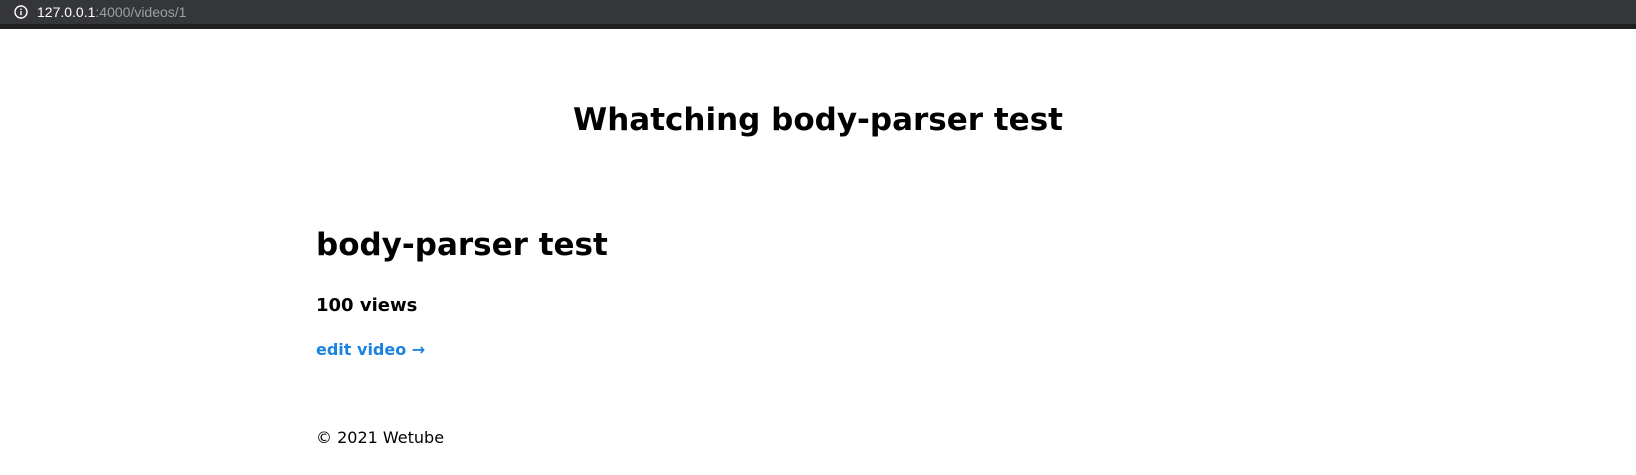  What do you see at coordinates (380, 437) in the screenshot?
I see `footer-copyright: © 2021 Wetube` at bounding box center [380, 437].